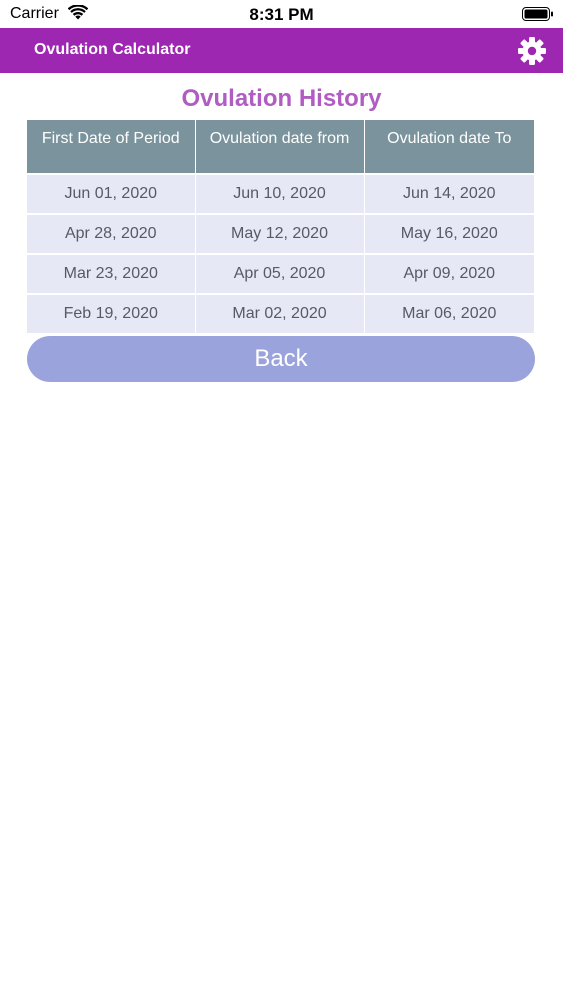 This screenshot has height=1000, width=563. What do you see at coordinates (449, 313) in the screenshot?
I see `table-cell: Mar 06, 2020` at bounding box center [449, 313].